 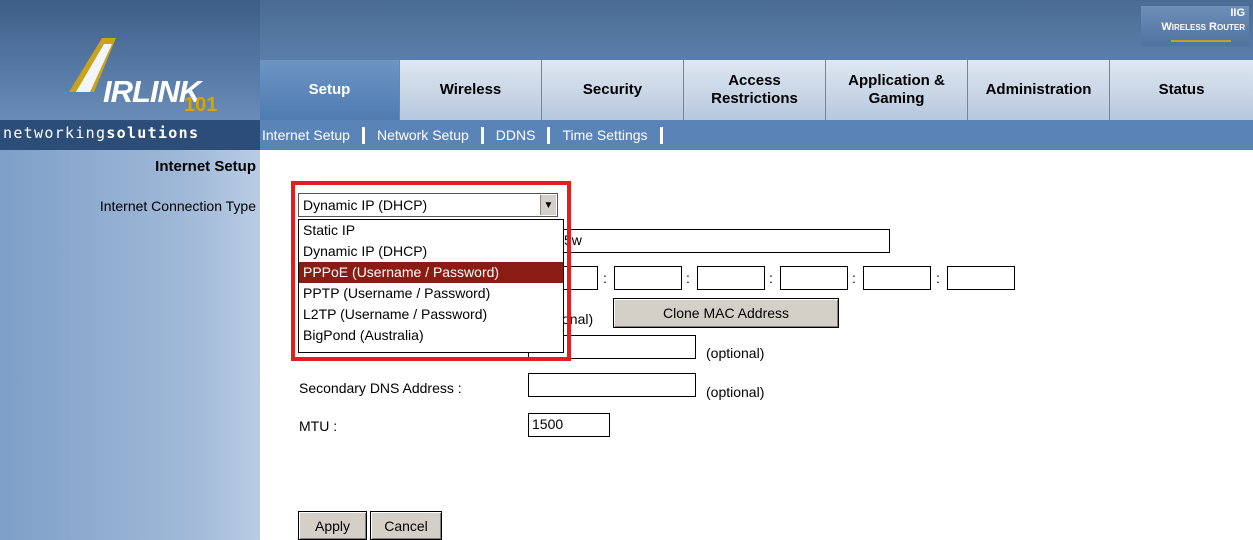 I want to click on mac-octet-3-input, so click(x=731, y=278).